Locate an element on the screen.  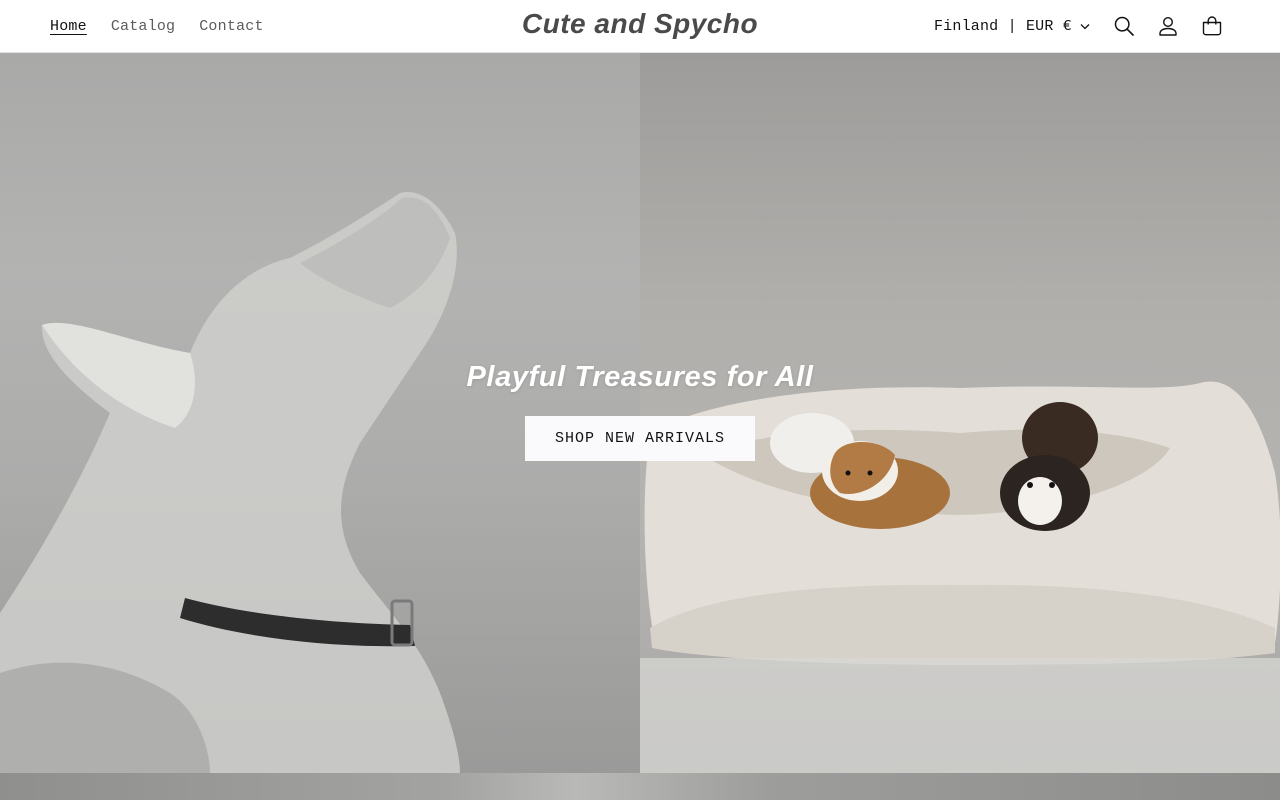
main-nav: Home Catalog Contact is located at coordinates (157, 26).